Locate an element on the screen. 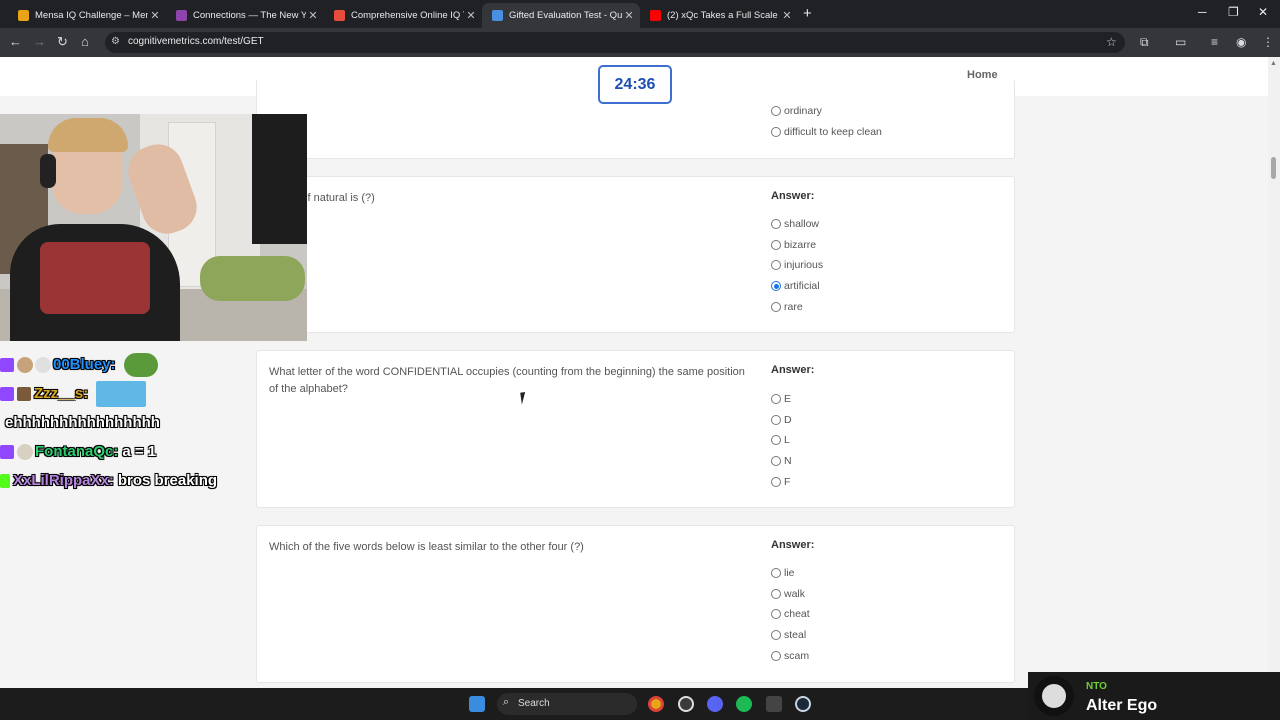  app-icon is located at coordinates (774, 704).